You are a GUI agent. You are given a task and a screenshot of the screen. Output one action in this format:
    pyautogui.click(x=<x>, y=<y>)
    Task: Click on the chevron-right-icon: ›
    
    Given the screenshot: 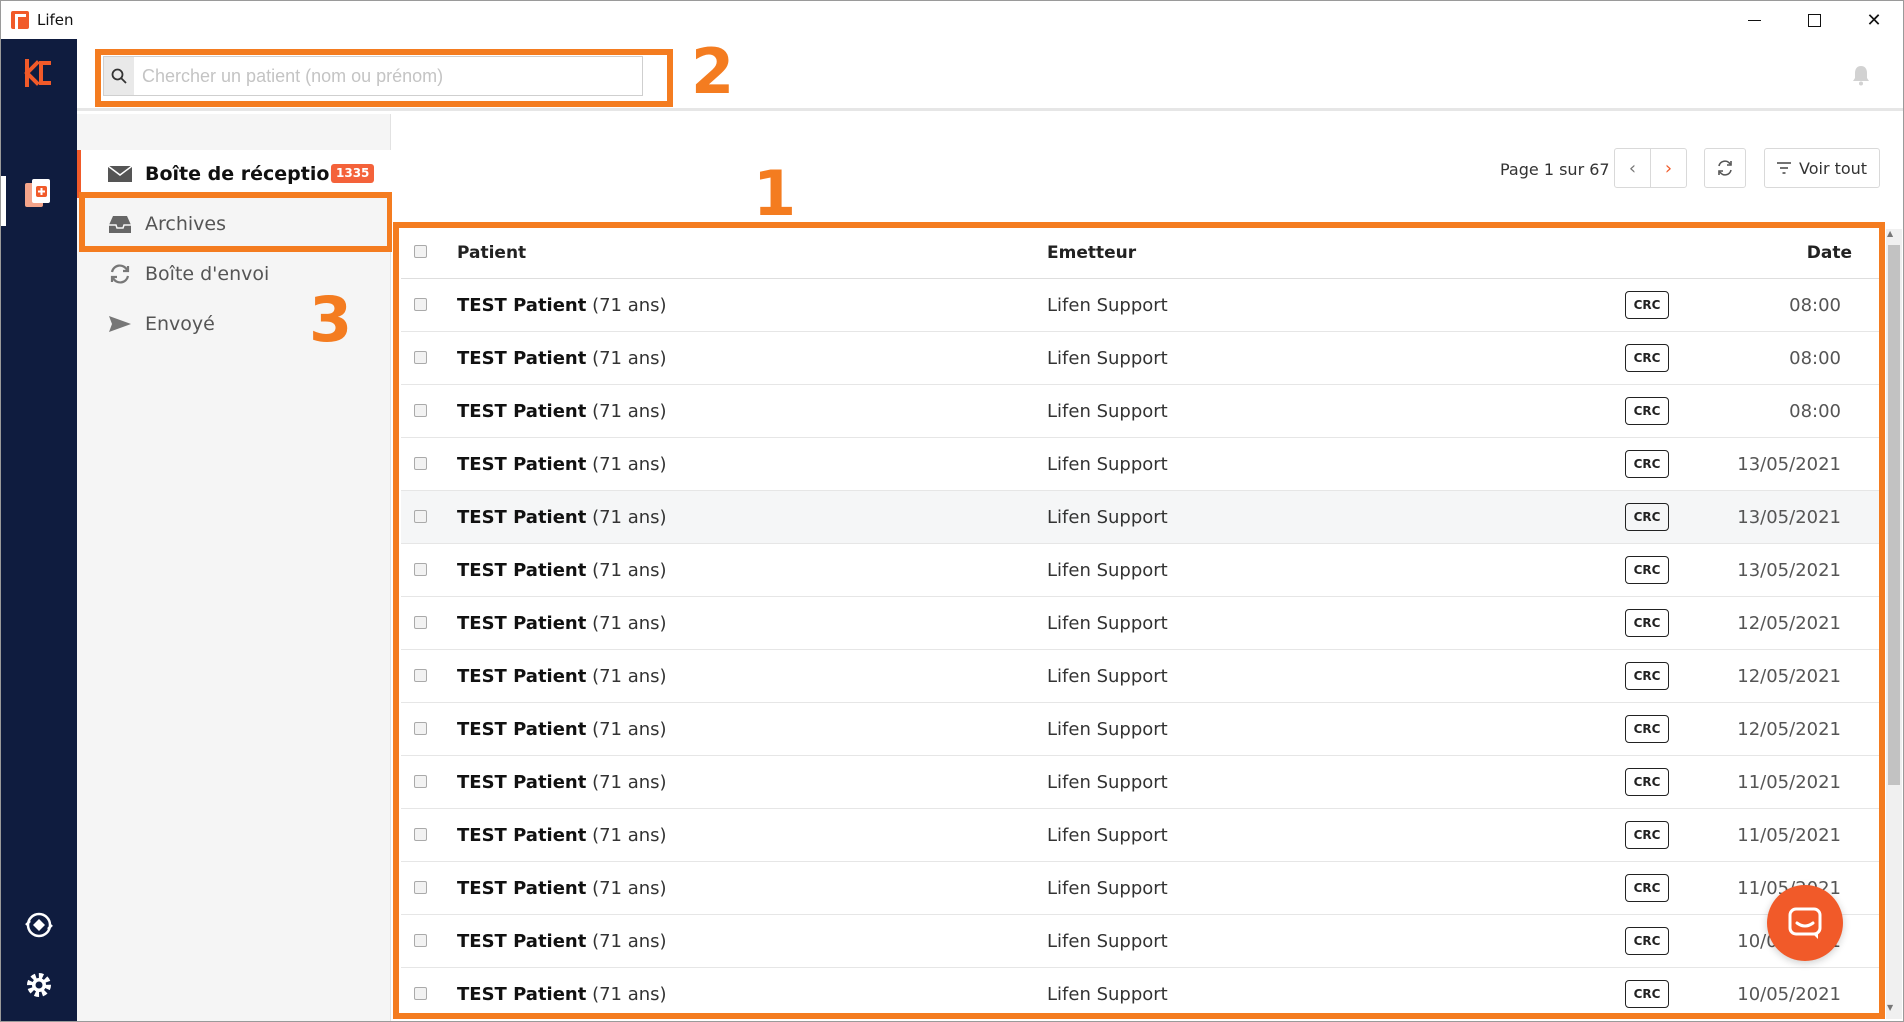 What is the action you would take?
    pyautogui.click(x=1668, y=168)
    